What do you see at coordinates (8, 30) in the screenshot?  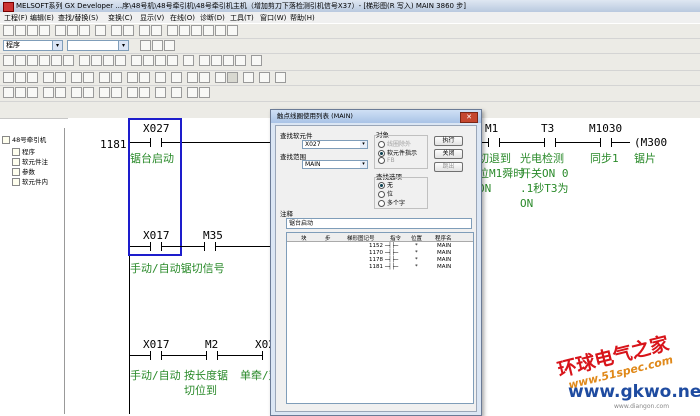 I see `new-icon` at bounding box center [8, 30].